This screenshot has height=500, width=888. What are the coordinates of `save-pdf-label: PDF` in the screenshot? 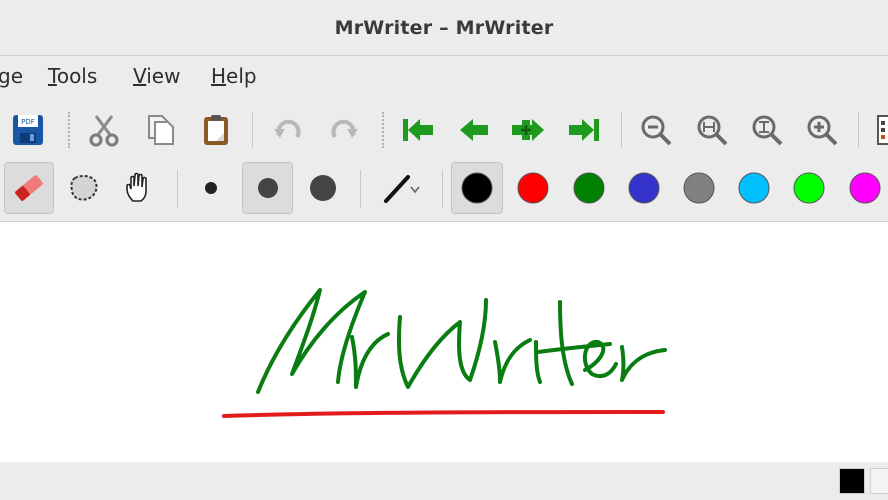 It's located at (28, 122).